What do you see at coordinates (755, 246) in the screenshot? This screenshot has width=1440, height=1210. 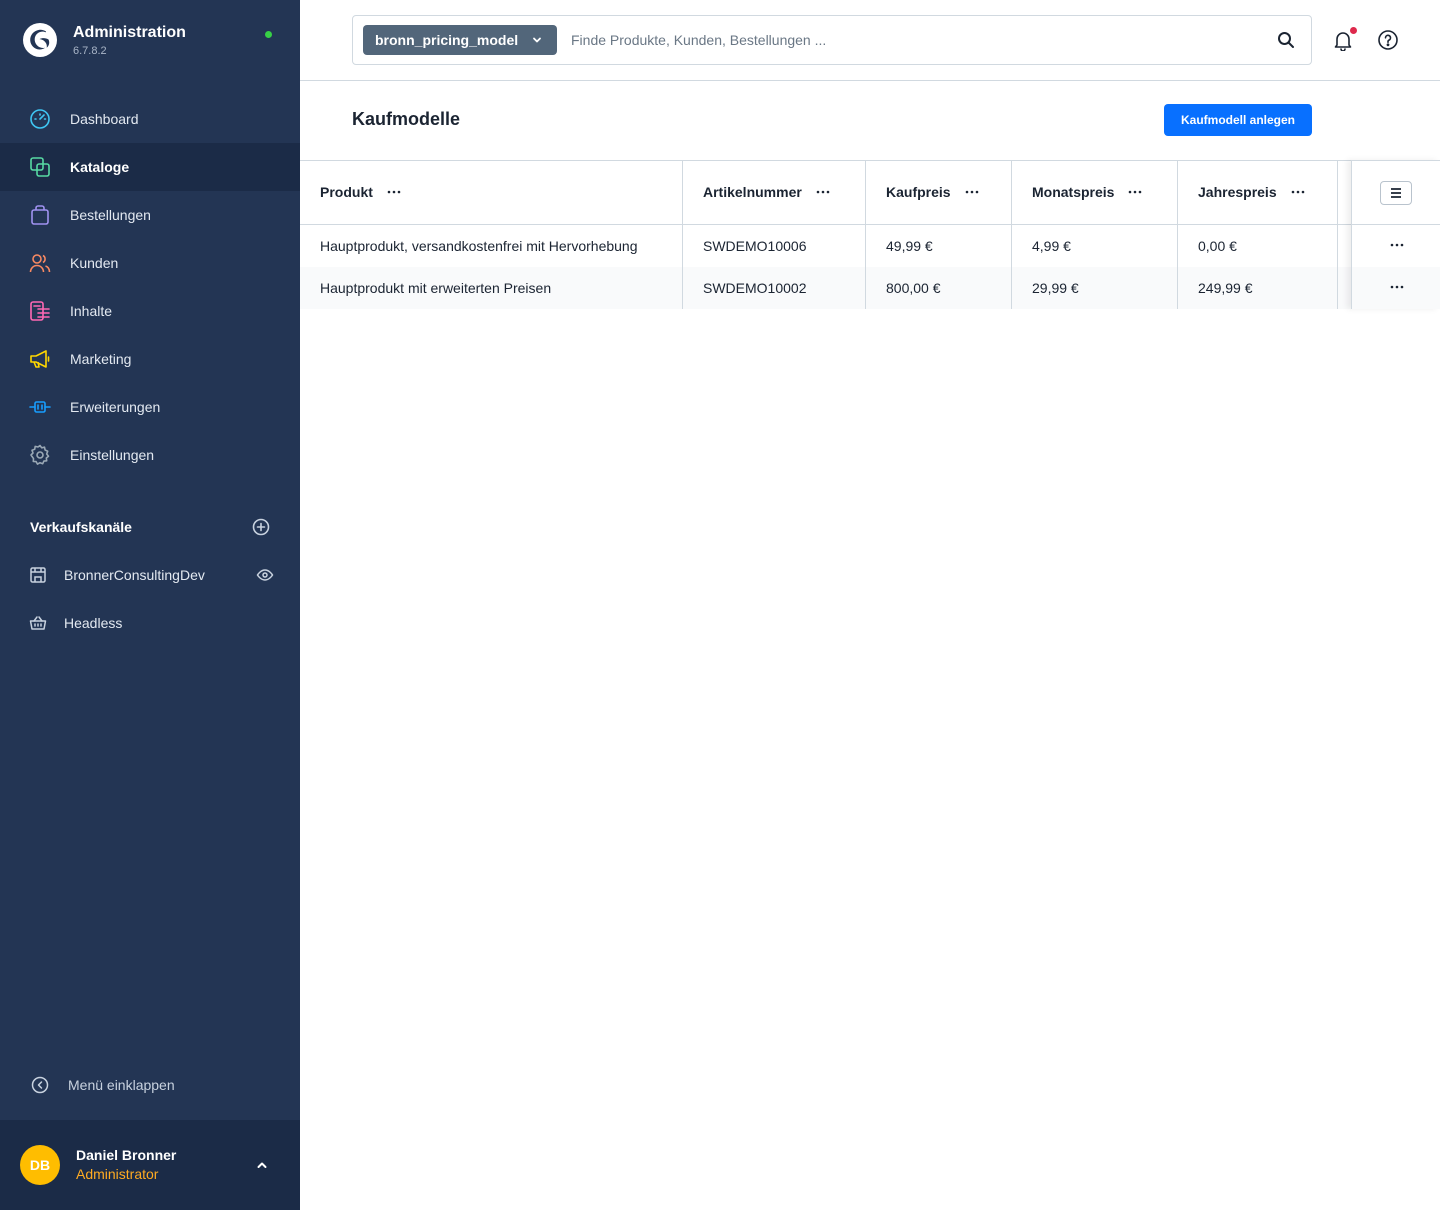 I see `cell-article-number: SWDEMO10006` at bounding box center [755, 246].